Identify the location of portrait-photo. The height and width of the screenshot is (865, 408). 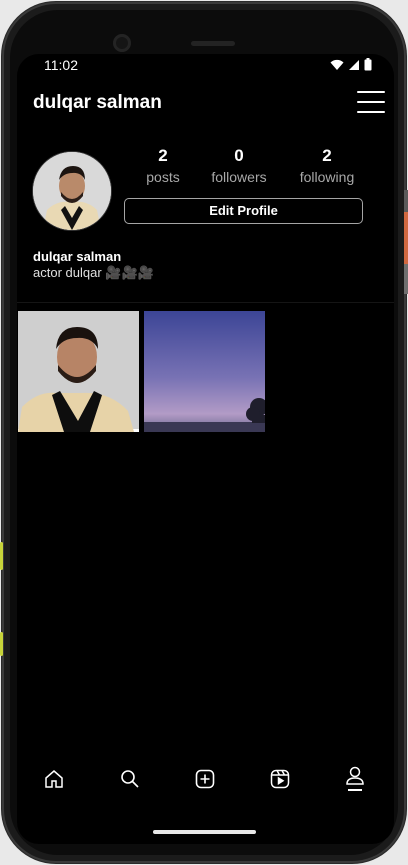
(78, 371).